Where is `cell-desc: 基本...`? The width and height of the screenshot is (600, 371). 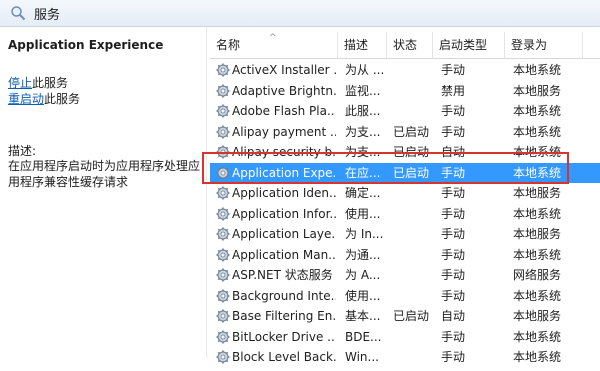
cell-desc: 基本... is located at coordinates (363, 316).